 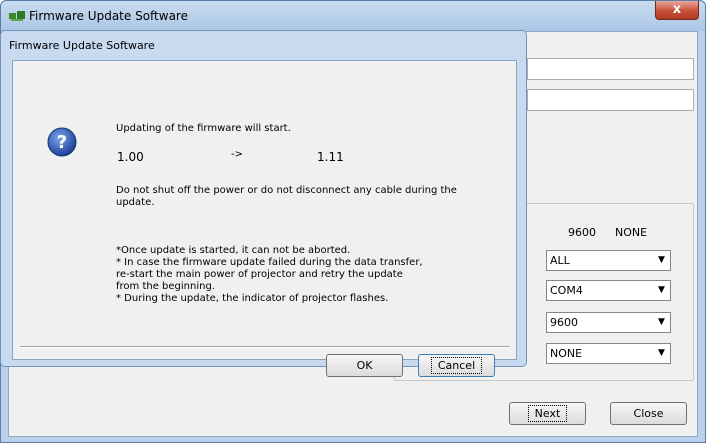 What do you see at coordinates (582, 232) in the screenshot?
I see `baud-value: 9600` at bounding box center [582, 232].